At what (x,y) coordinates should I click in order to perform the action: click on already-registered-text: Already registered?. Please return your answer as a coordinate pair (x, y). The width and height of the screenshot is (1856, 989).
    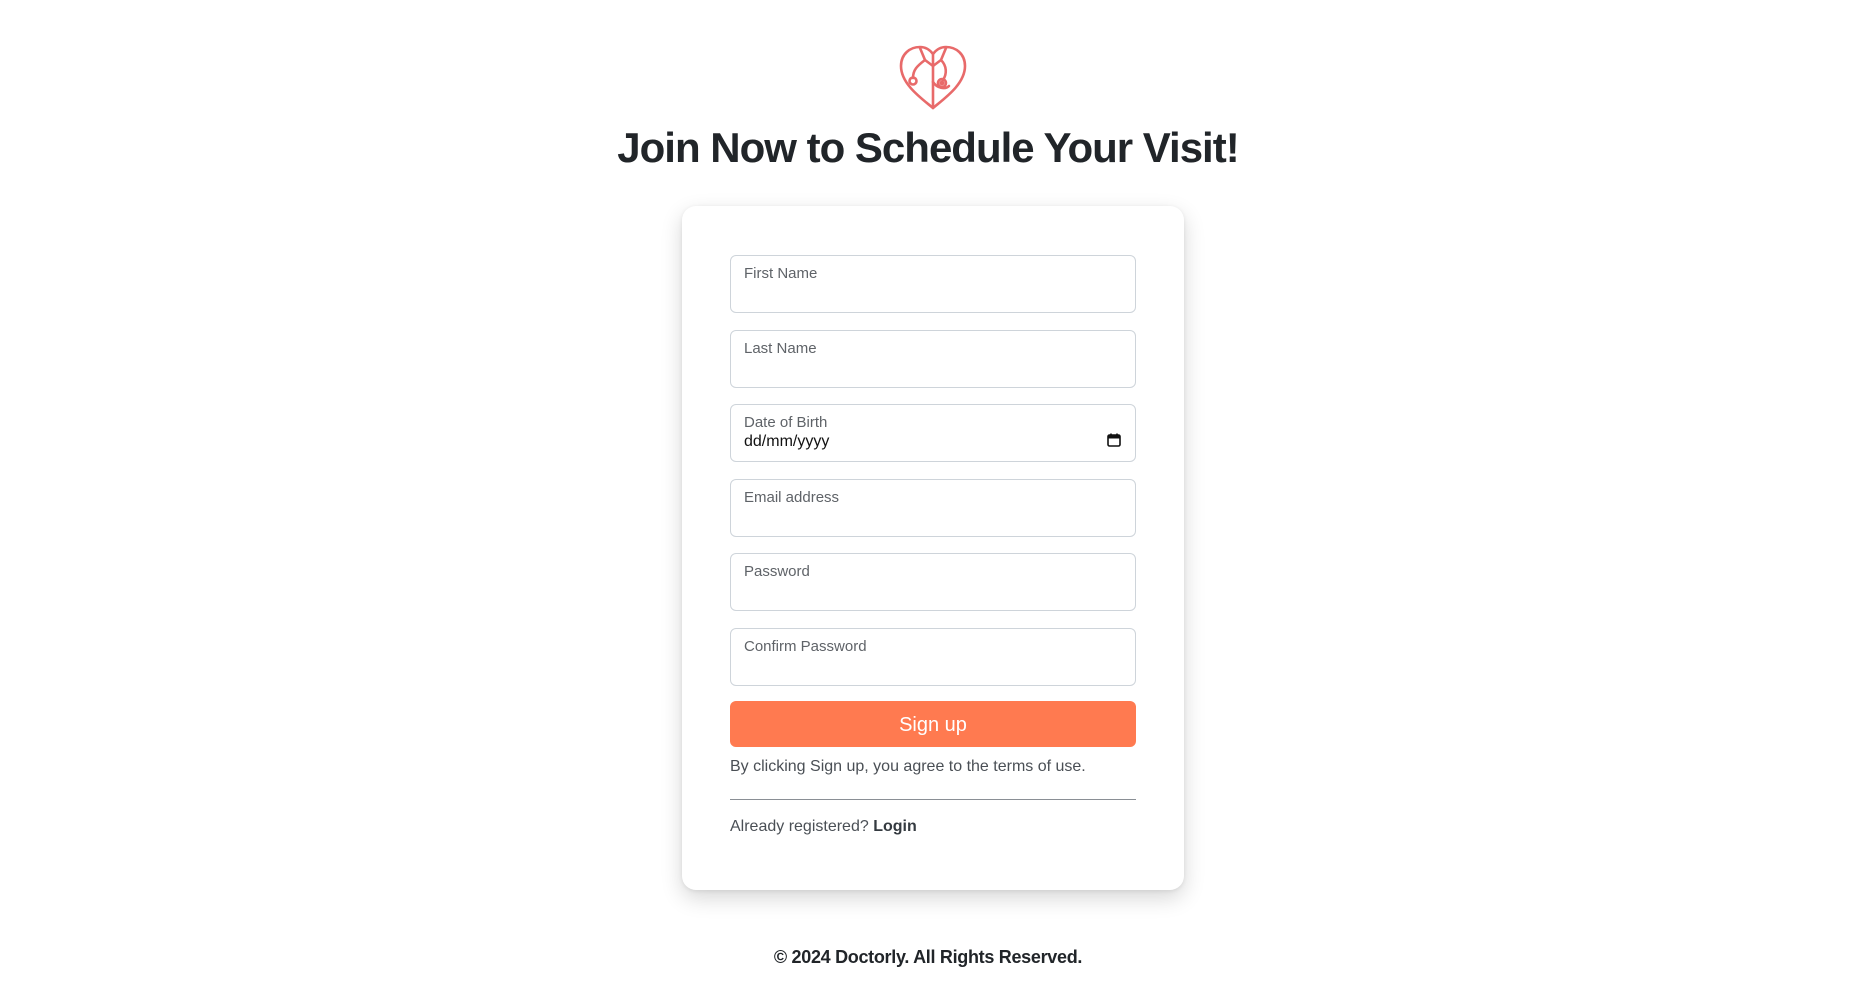
    Looking at the image, I should click on (799, 826).